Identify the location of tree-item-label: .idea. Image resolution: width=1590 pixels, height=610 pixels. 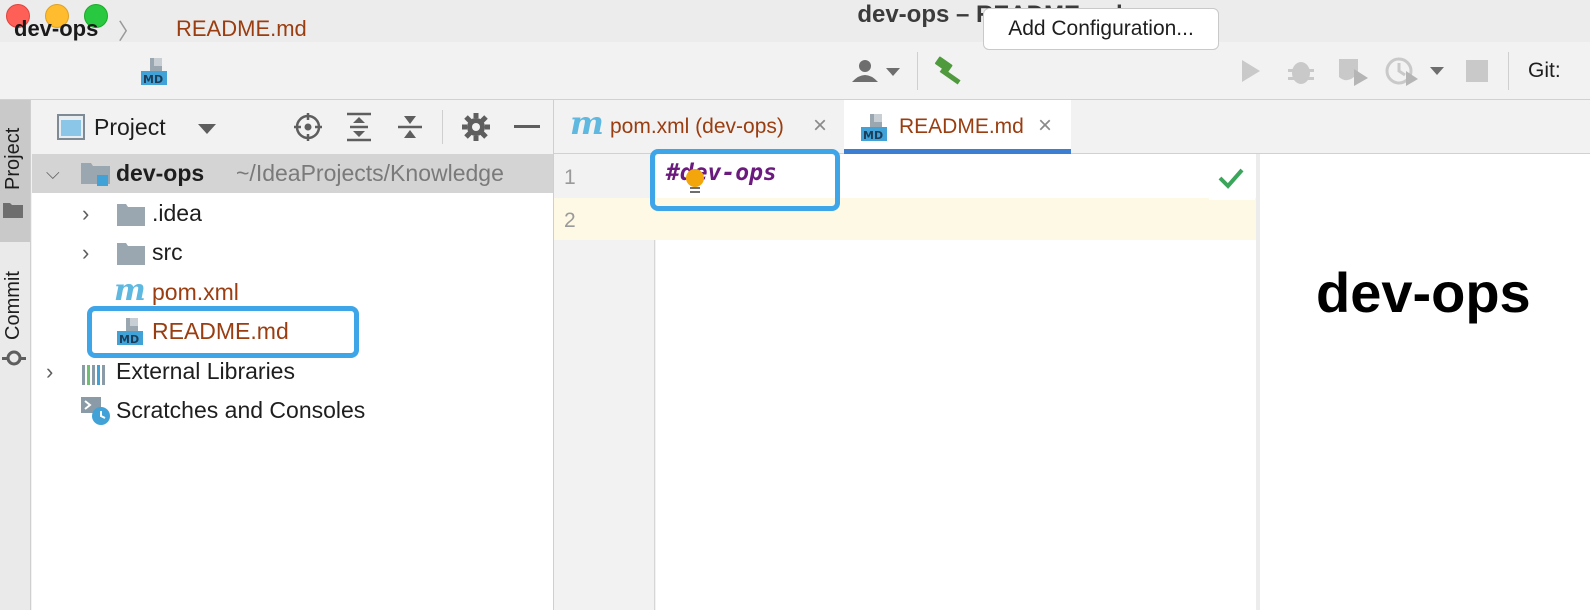
(177, 213).